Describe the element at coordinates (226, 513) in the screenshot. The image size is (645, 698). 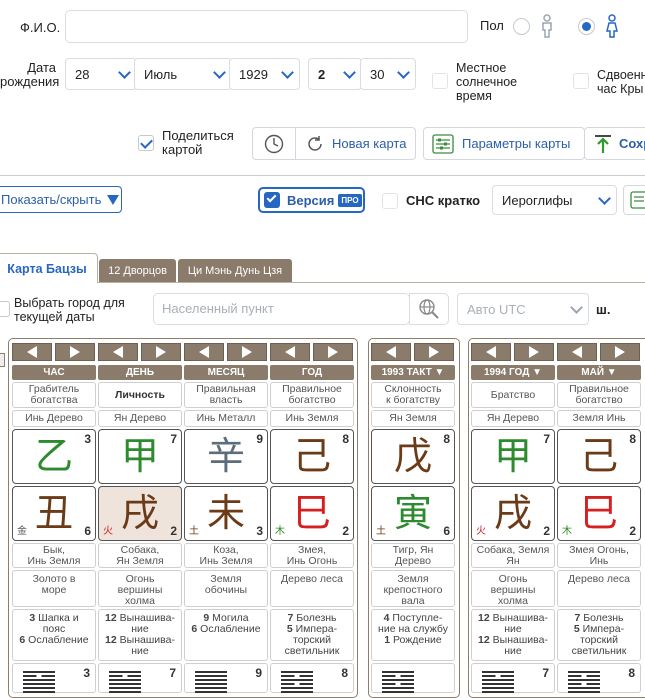
I see `earthly-branch-cell: 未3土` at that location.